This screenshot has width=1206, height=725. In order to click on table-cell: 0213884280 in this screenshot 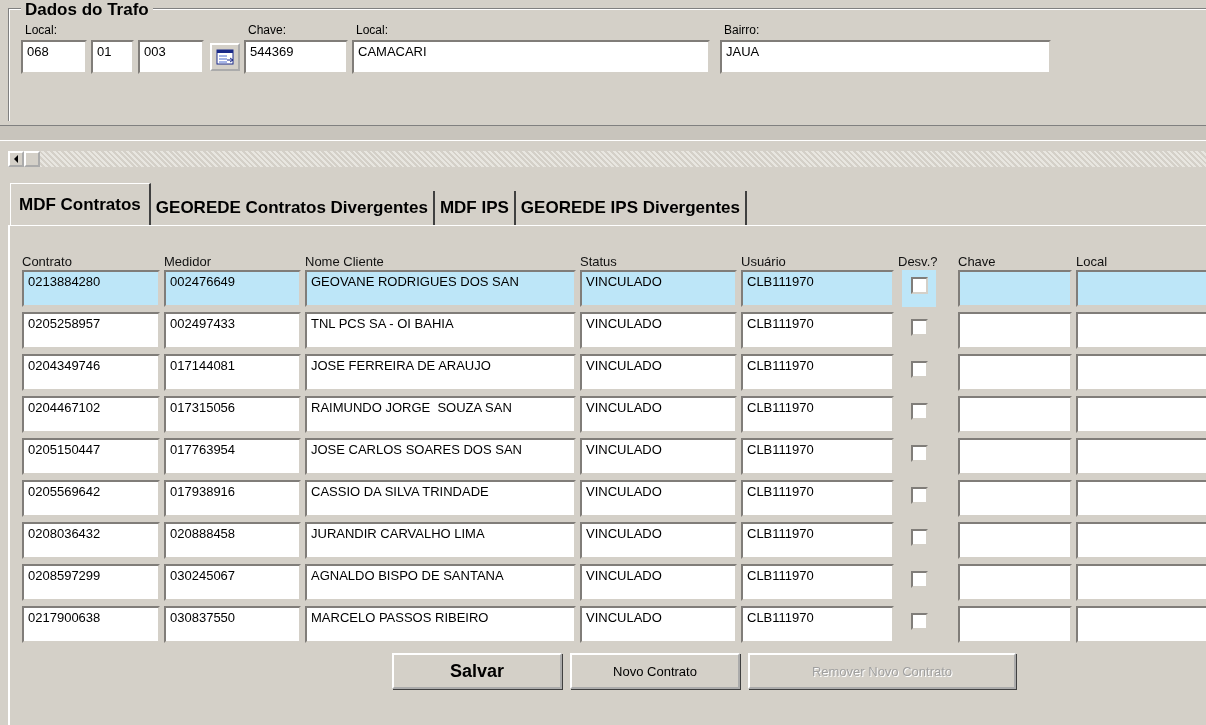, I will do `click(91, 288)`.